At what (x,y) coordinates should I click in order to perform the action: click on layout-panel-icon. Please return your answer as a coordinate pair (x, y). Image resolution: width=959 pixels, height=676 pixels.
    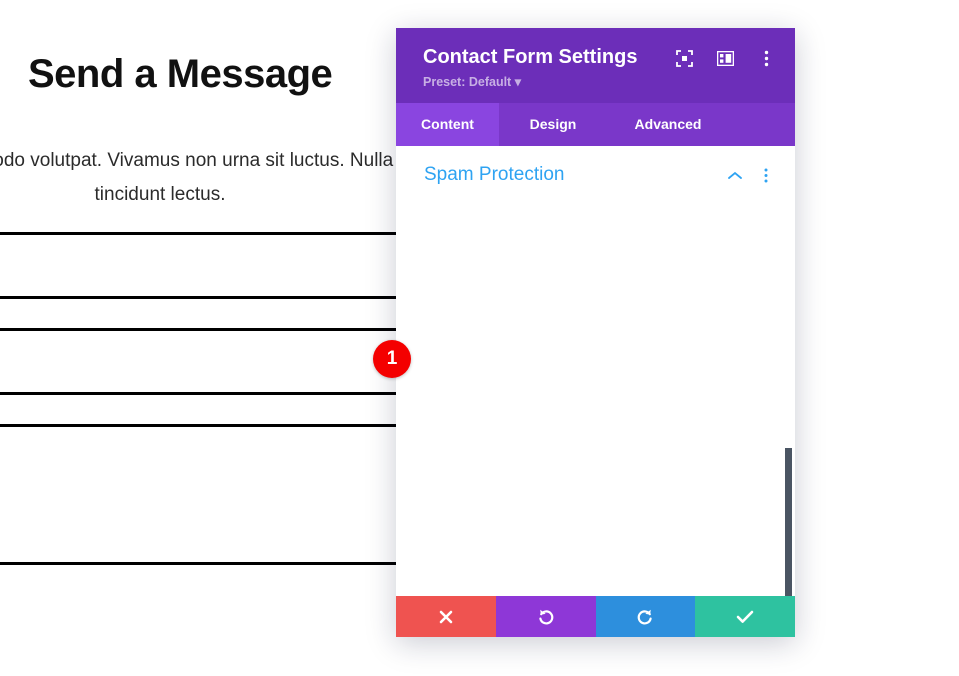
    Looking at the image, I should click on (725, 58).